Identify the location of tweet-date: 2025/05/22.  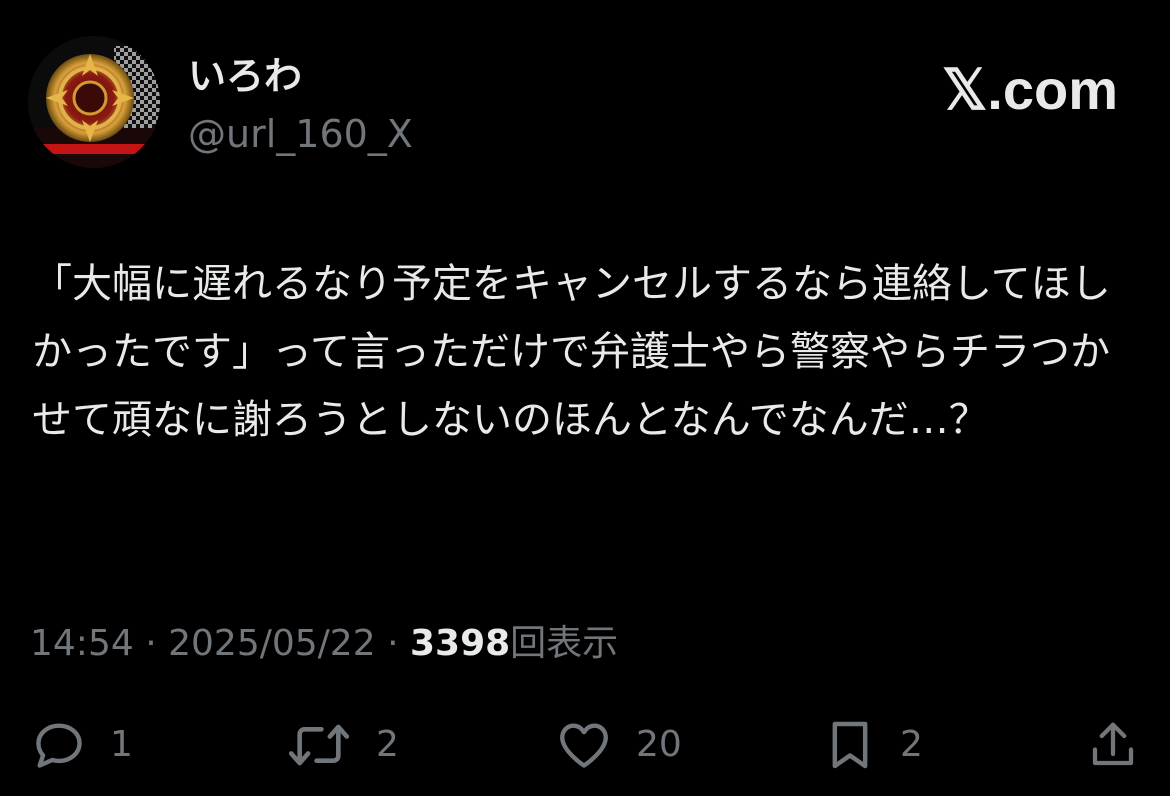
(272, 643).